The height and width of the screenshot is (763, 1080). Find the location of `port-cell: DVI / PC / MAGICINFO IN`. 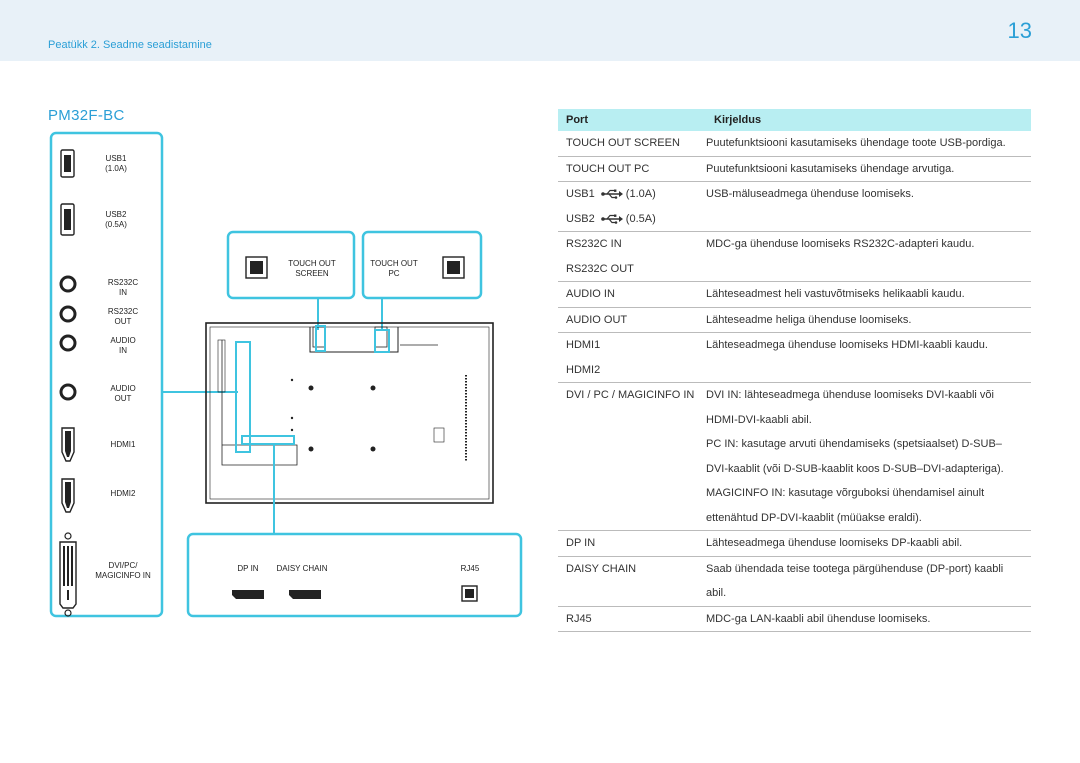

port-cell: DVI / PC / MAGICINFO IN is located at coordinates (632, 456).